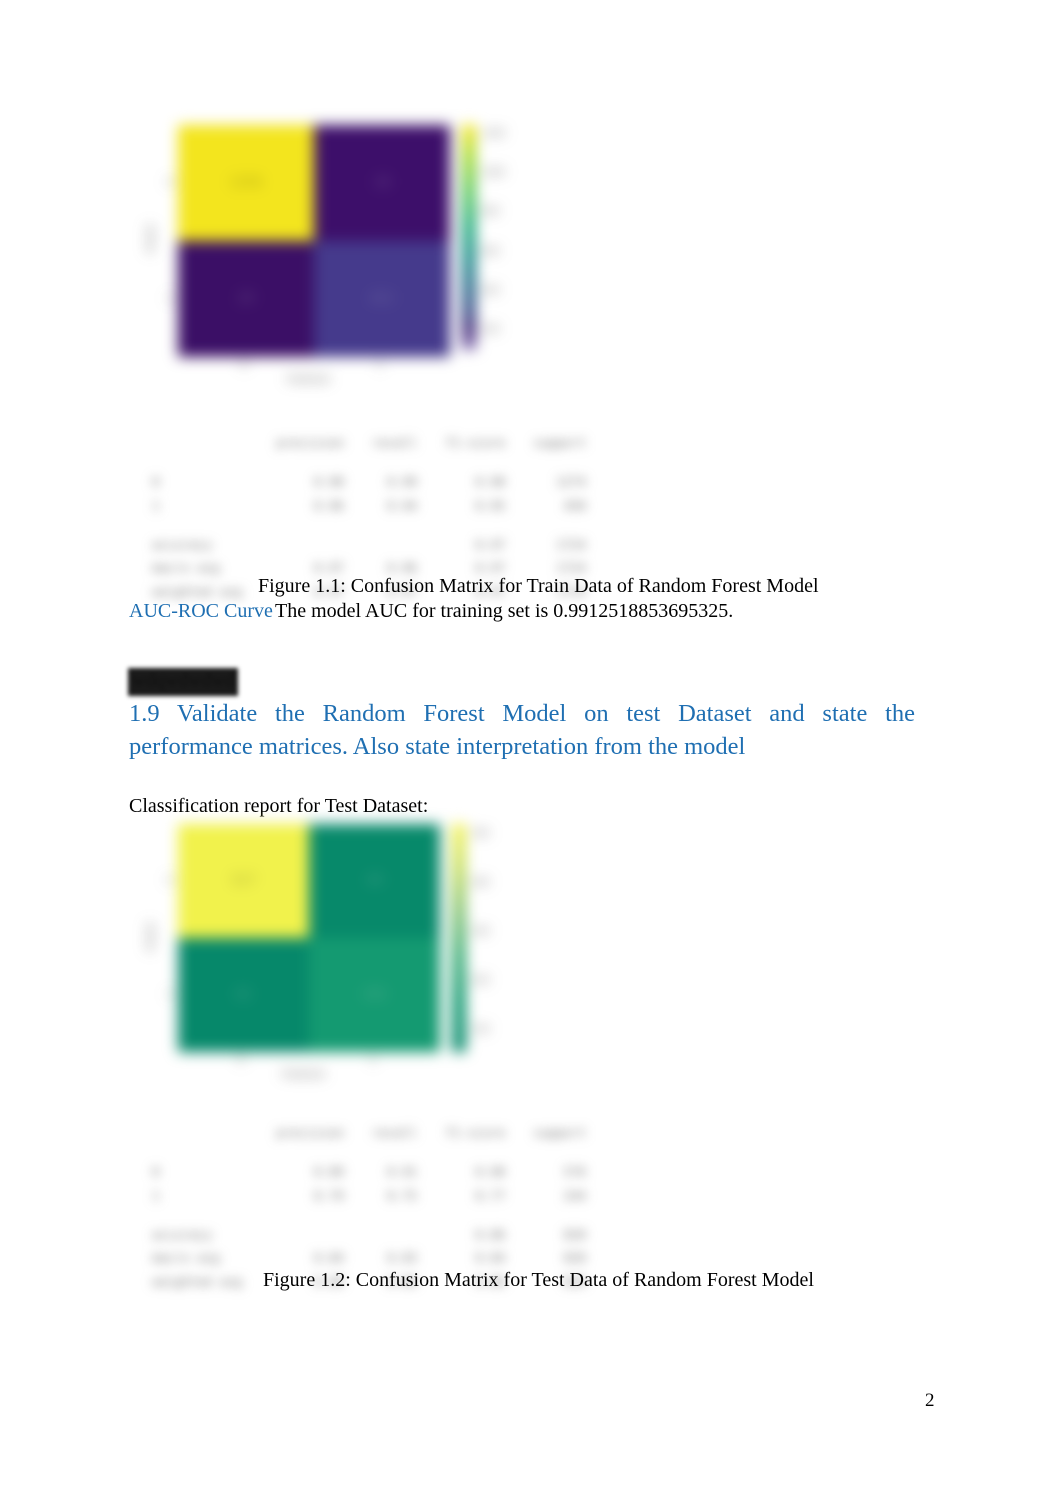 This screenshot has width=1062, height=1506. What do you see at coordinates (243, 881) in the screenshot?
I see `cm-cell-value: 527` at bounding box center [243, 881].